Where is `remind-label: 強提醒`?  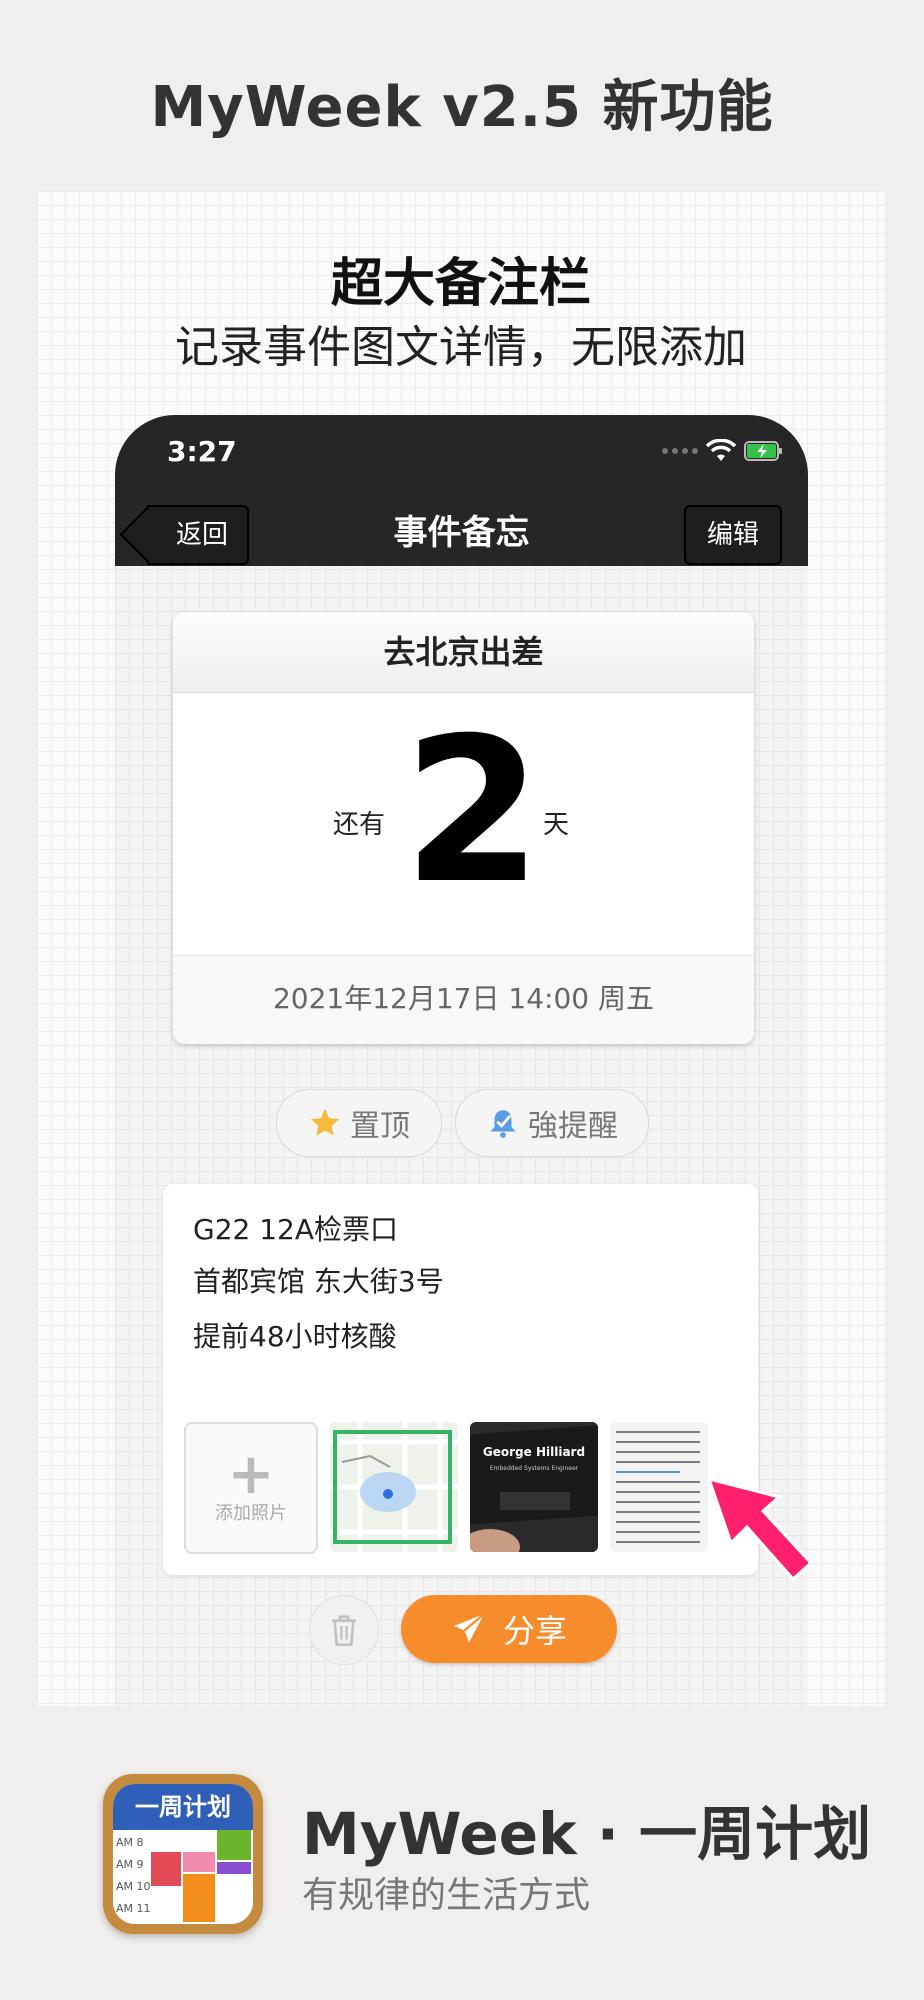
remind-label: 強提醒 is located at coordinates (573, 1126).